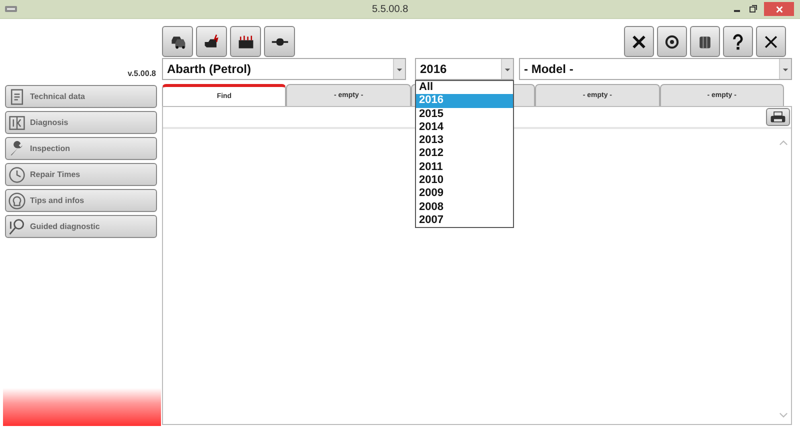 The width and height of the screenshot is (800, 437). What do you see at coordinates (81, 96) in the screenshot?
I see `sidebar-item: Technical data` at bounding box center [81, 96].